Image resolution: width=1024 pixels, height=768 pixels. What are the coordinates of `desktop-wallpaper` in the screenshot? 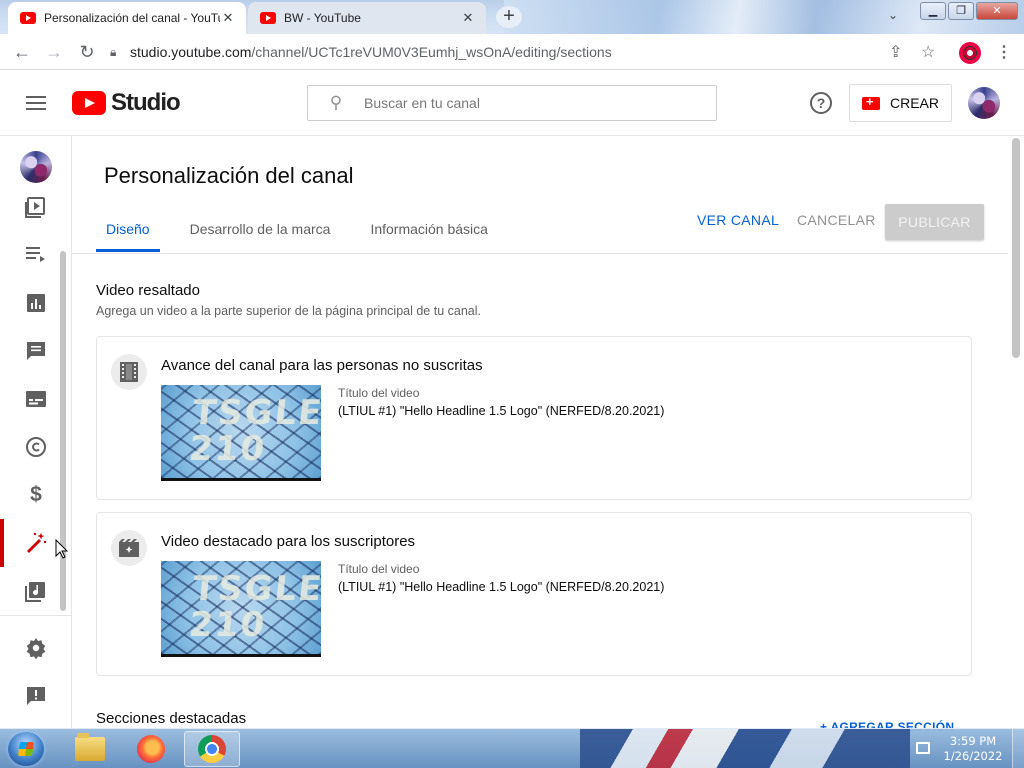 It's located at (745, 748).